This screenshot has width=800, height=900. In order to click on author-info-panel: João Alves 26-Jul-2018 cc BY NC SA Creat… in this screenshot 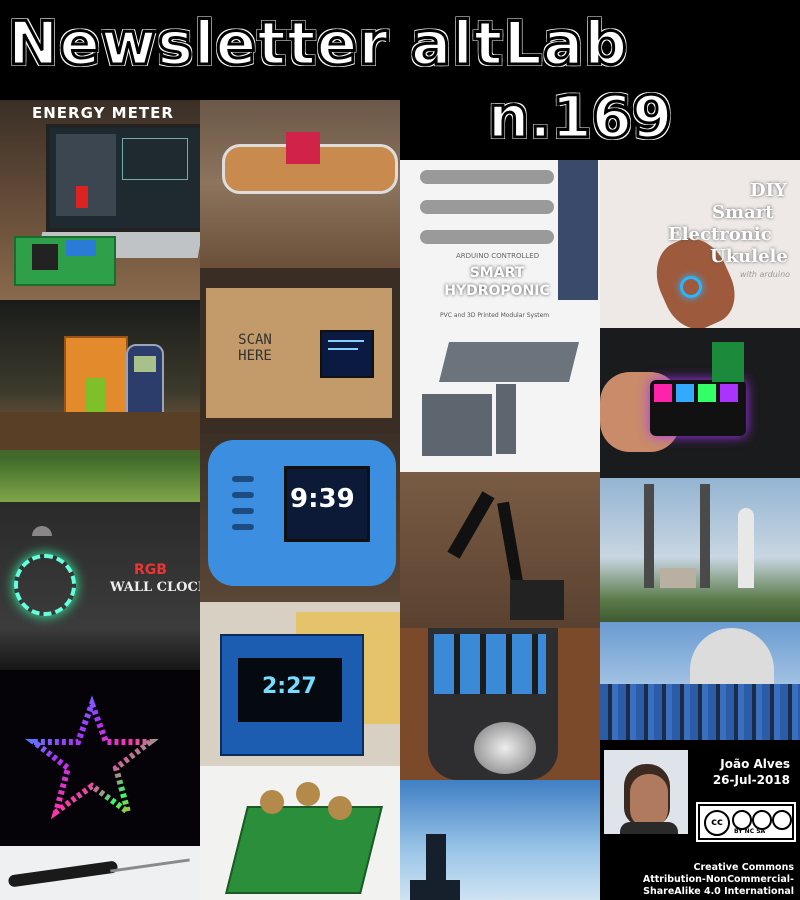, I will do `click(700, 821)`.